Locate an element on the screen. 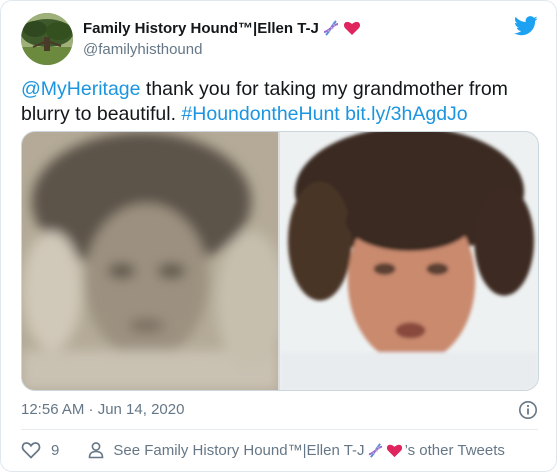  display-name-text: Family History Hound™|Ellen T-J is located at coordinates (201, 28).